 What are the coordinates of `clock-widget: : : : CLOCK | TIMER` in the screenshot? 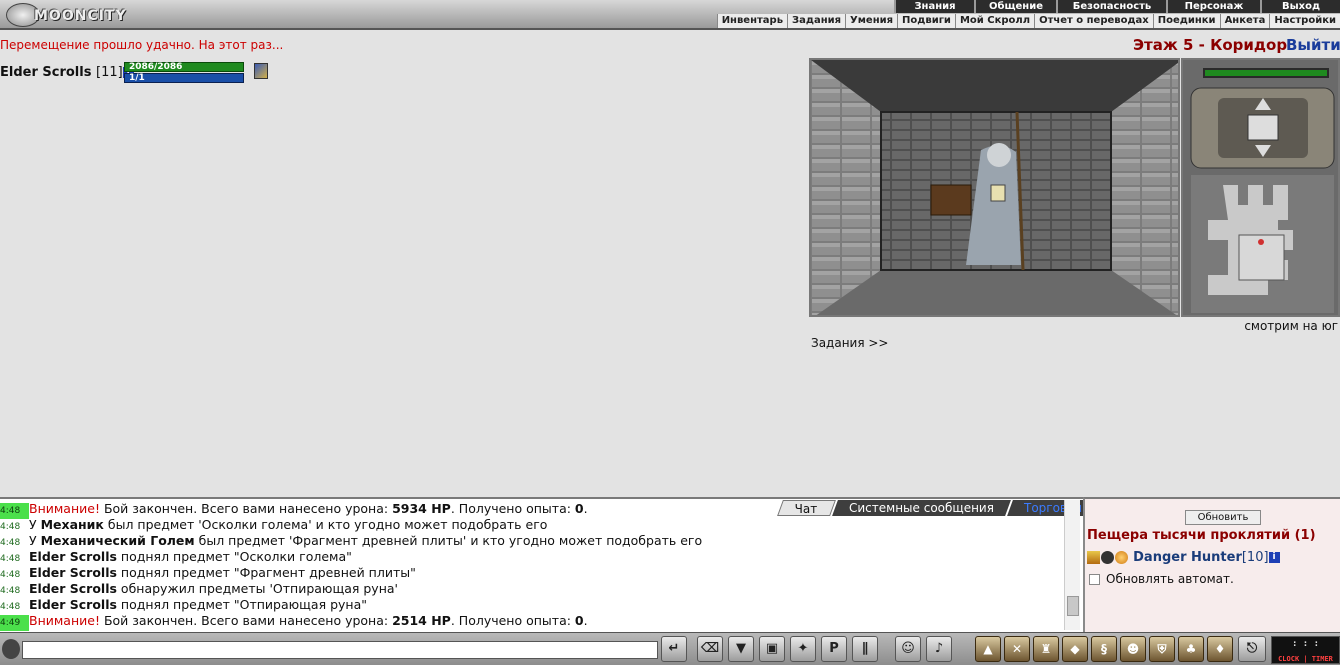 It's located at (1305, 650).